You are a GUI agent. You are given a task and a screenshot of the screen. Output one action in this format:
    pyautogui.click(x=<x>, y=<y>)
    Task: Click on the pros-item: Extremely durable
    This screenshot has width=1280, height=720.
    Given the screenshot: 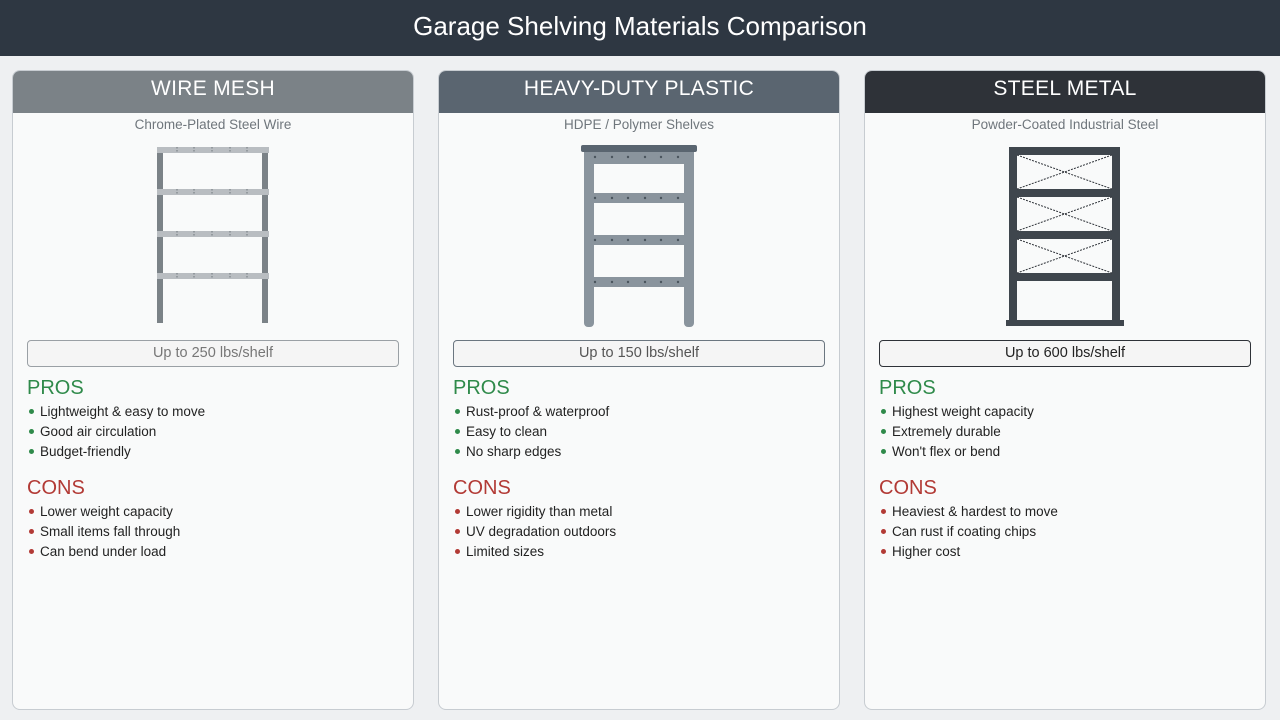 What is the action you would take?
    pyautogui.click(x=1067, y=432)
    